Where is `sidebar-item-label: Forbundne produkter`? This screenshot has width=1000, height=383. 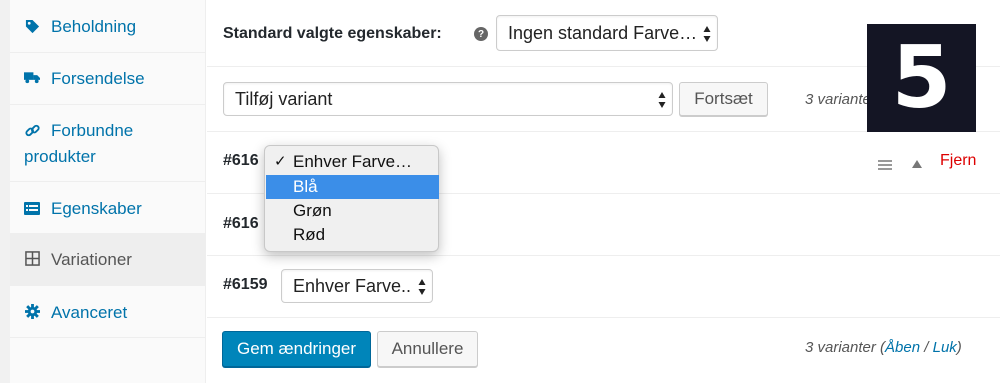 sidebar-item-label: Forbundne produkter is located at coordinates (79, 143).